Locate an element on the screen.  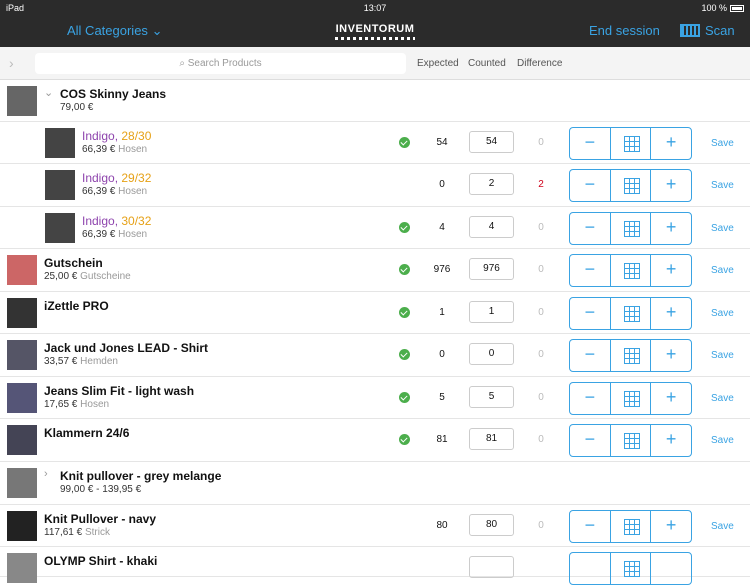
counted-input: 5 is located at coordinates (491, 397).